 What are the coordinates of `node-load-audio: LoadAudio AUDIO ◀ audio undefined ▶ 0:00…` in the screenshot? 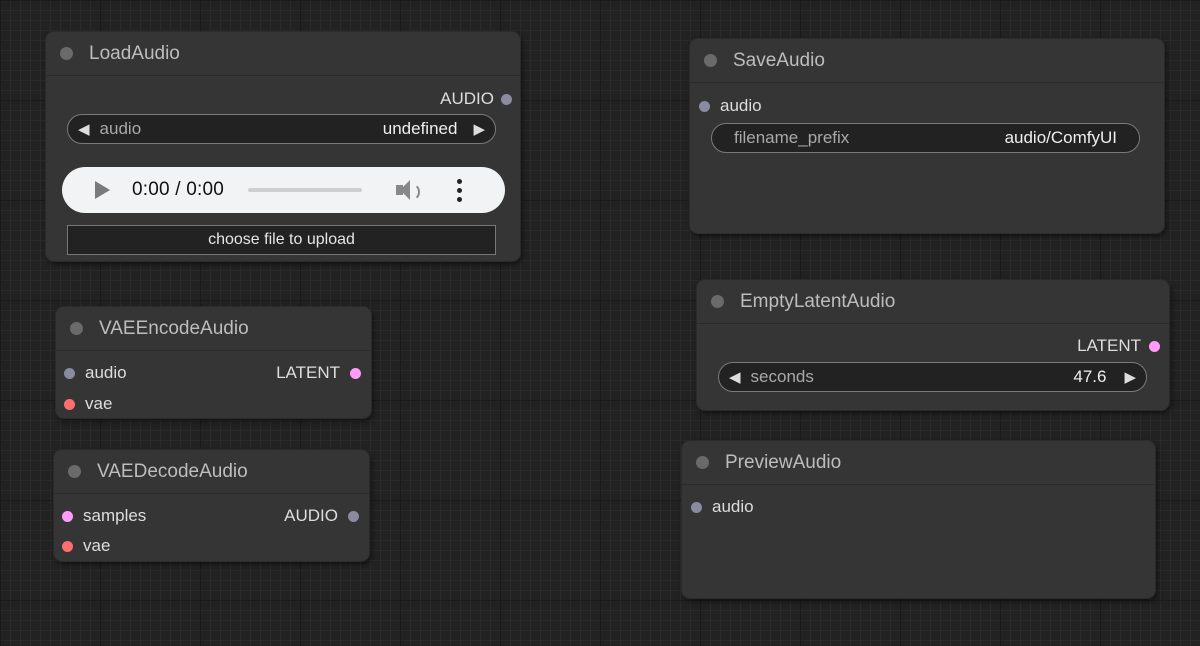 It's located at (283, 146).